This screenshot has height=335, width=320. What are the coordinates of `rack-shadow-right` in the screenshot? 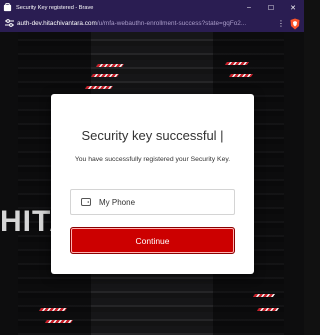 It's located at (294, 183).